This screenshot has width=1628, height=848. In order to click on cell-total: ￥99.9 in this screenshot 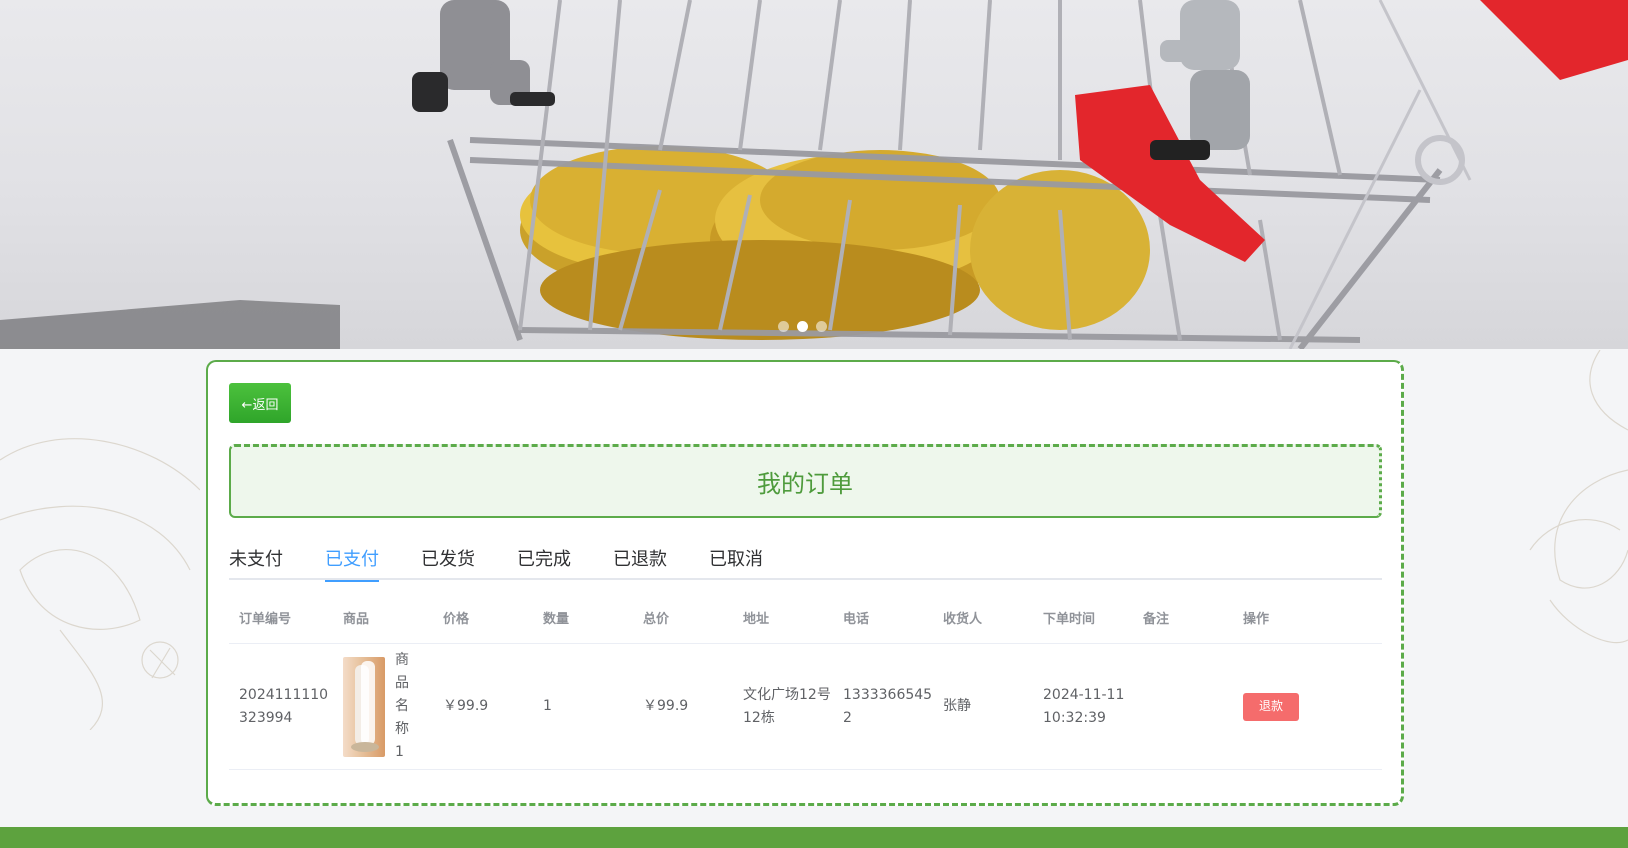, I will do `click(666, 706)`.